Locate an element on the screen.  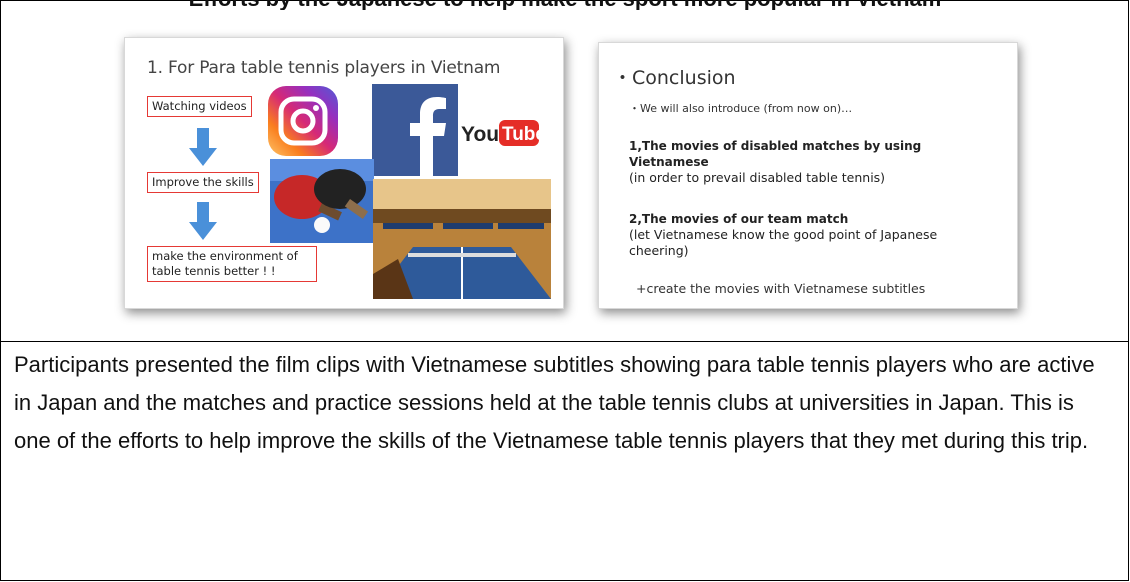
youtube-logo: You Tube is located at coordinates (503, 133).